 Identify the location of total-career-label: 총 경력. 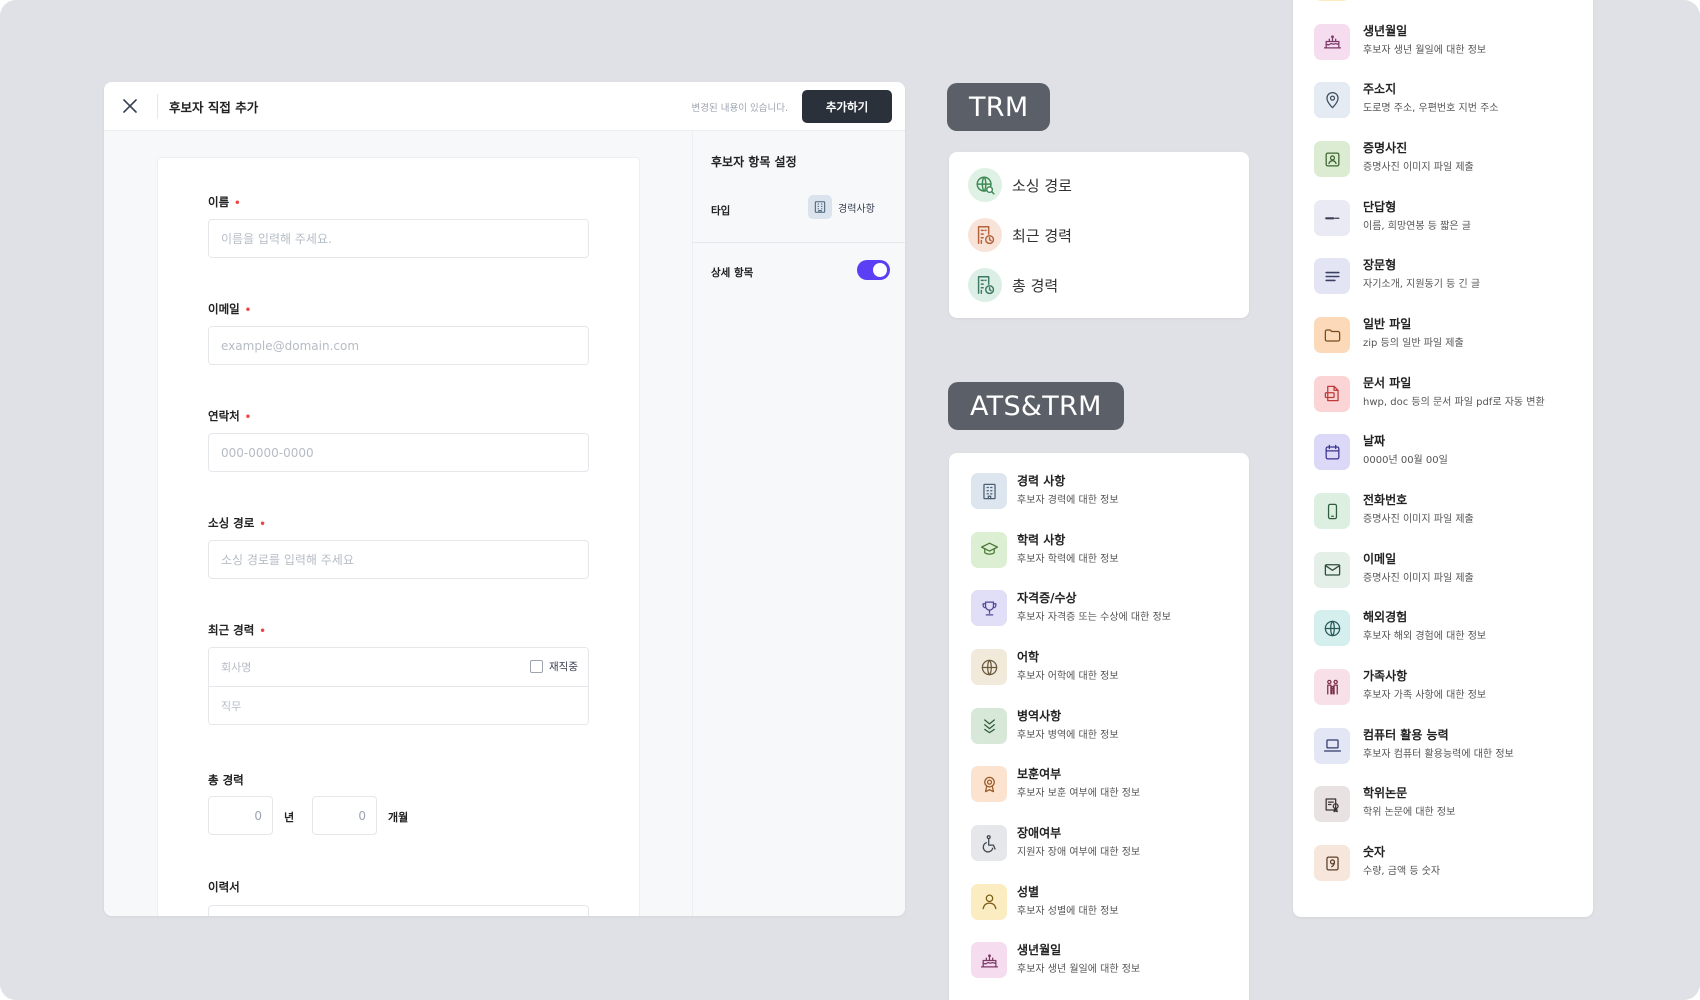
(226, 780).